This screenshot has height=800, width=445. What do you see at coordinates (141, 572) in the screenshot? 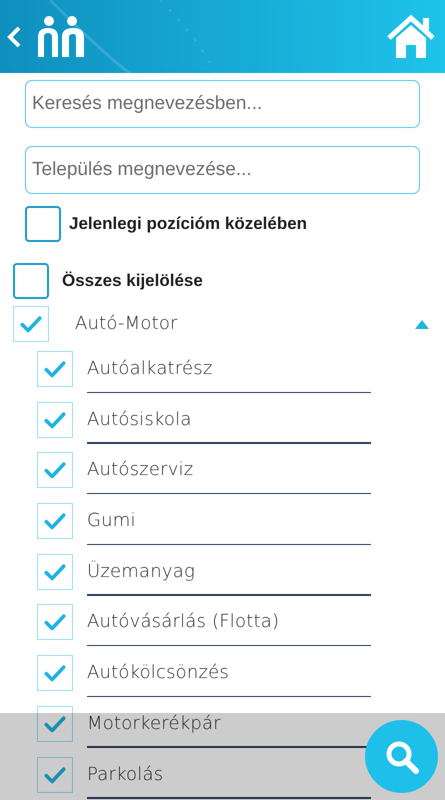
I see `checkbox-label: Üzemanyag` at bounding box center [141, 572].